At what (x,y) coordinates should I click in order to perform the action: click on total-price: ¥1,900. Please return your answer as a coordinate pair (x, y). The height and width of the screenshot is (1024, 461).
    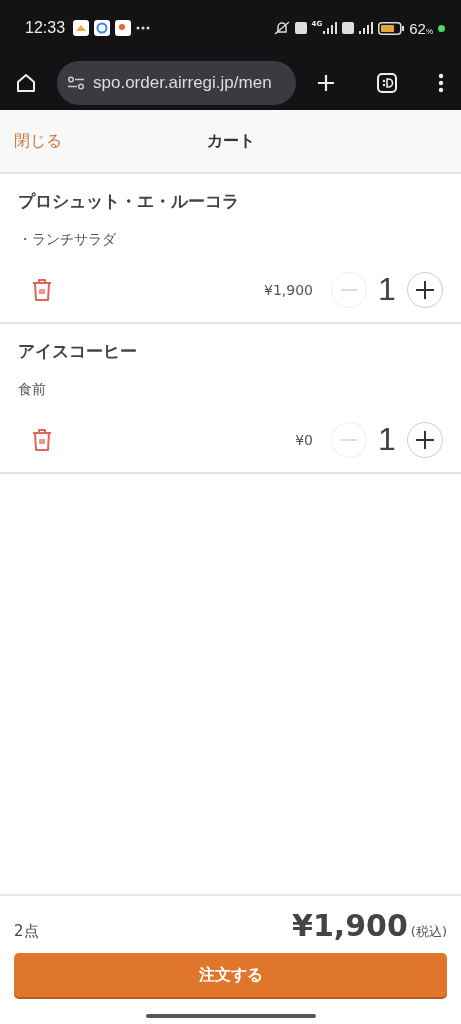
    Looking at the image, I should click on (350, 925).